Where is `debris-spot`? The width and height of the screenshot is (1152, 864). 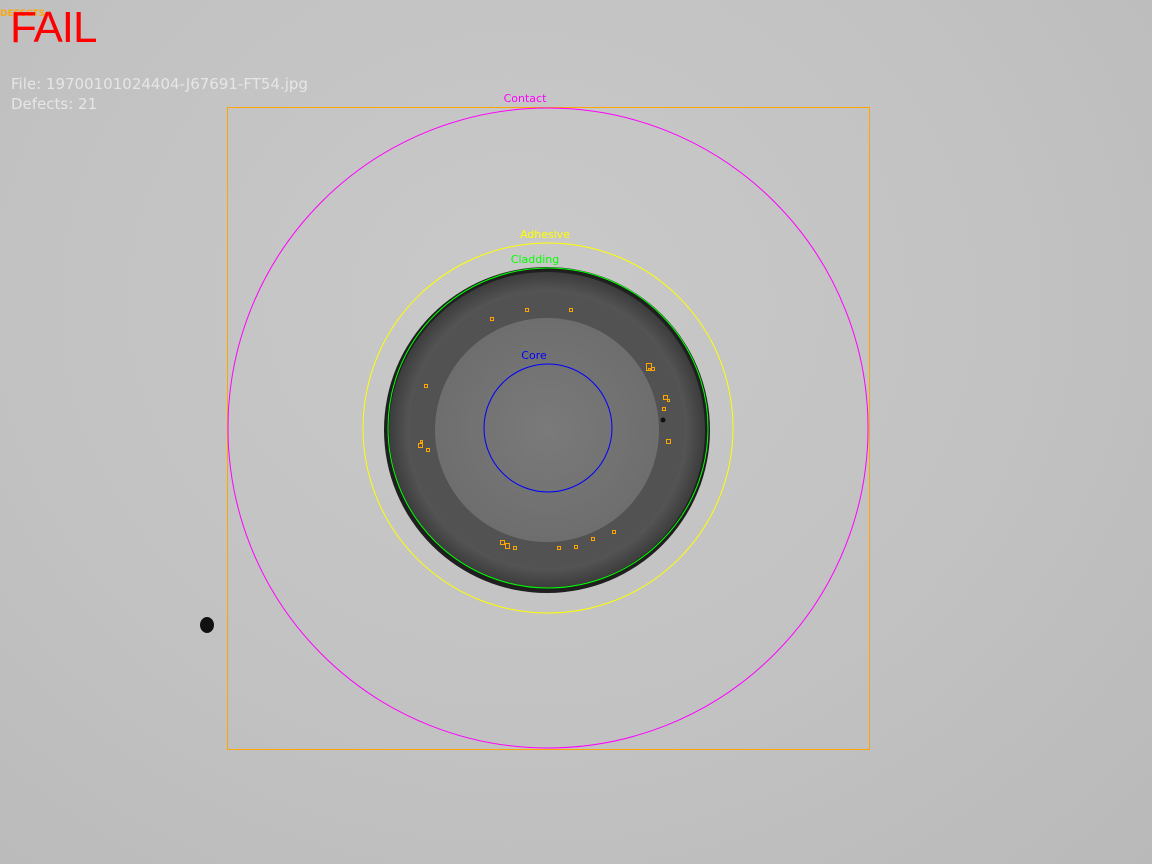
debris-spot is located at coordinates (207, 625).